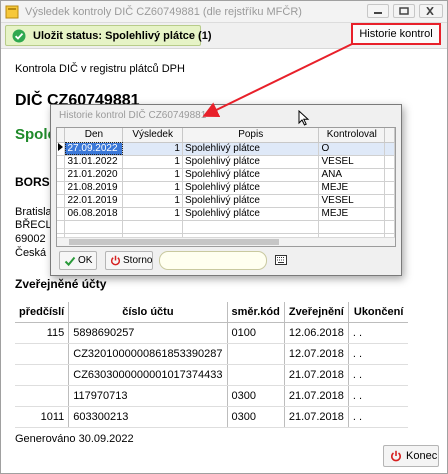  What do you see at coordinates (61, 284) in the screenshot?
I see `accounts-title: Zveřejněné účty` at bounding box center [61, 284].